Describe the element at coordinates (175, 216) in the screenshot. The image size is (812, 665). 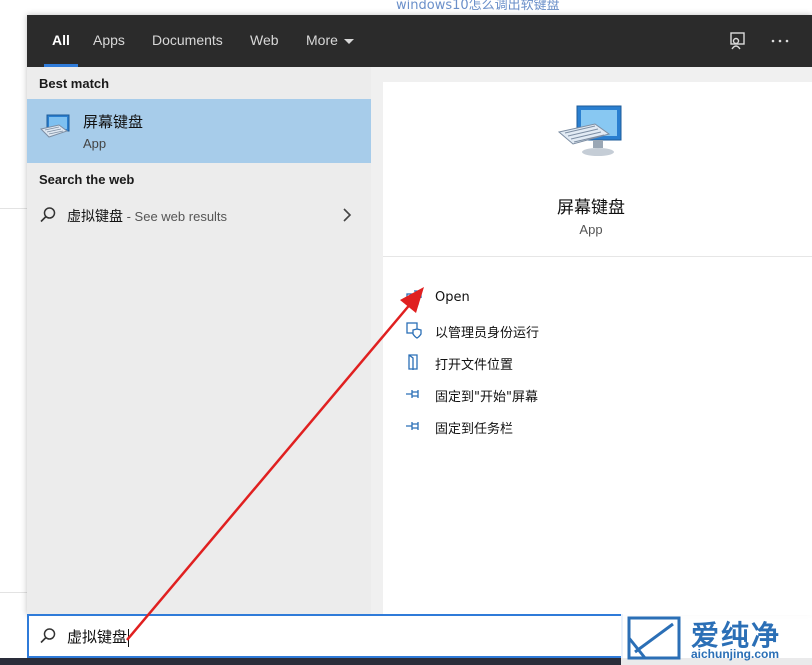
I see `web-result-suffix: - See web results` at that location.